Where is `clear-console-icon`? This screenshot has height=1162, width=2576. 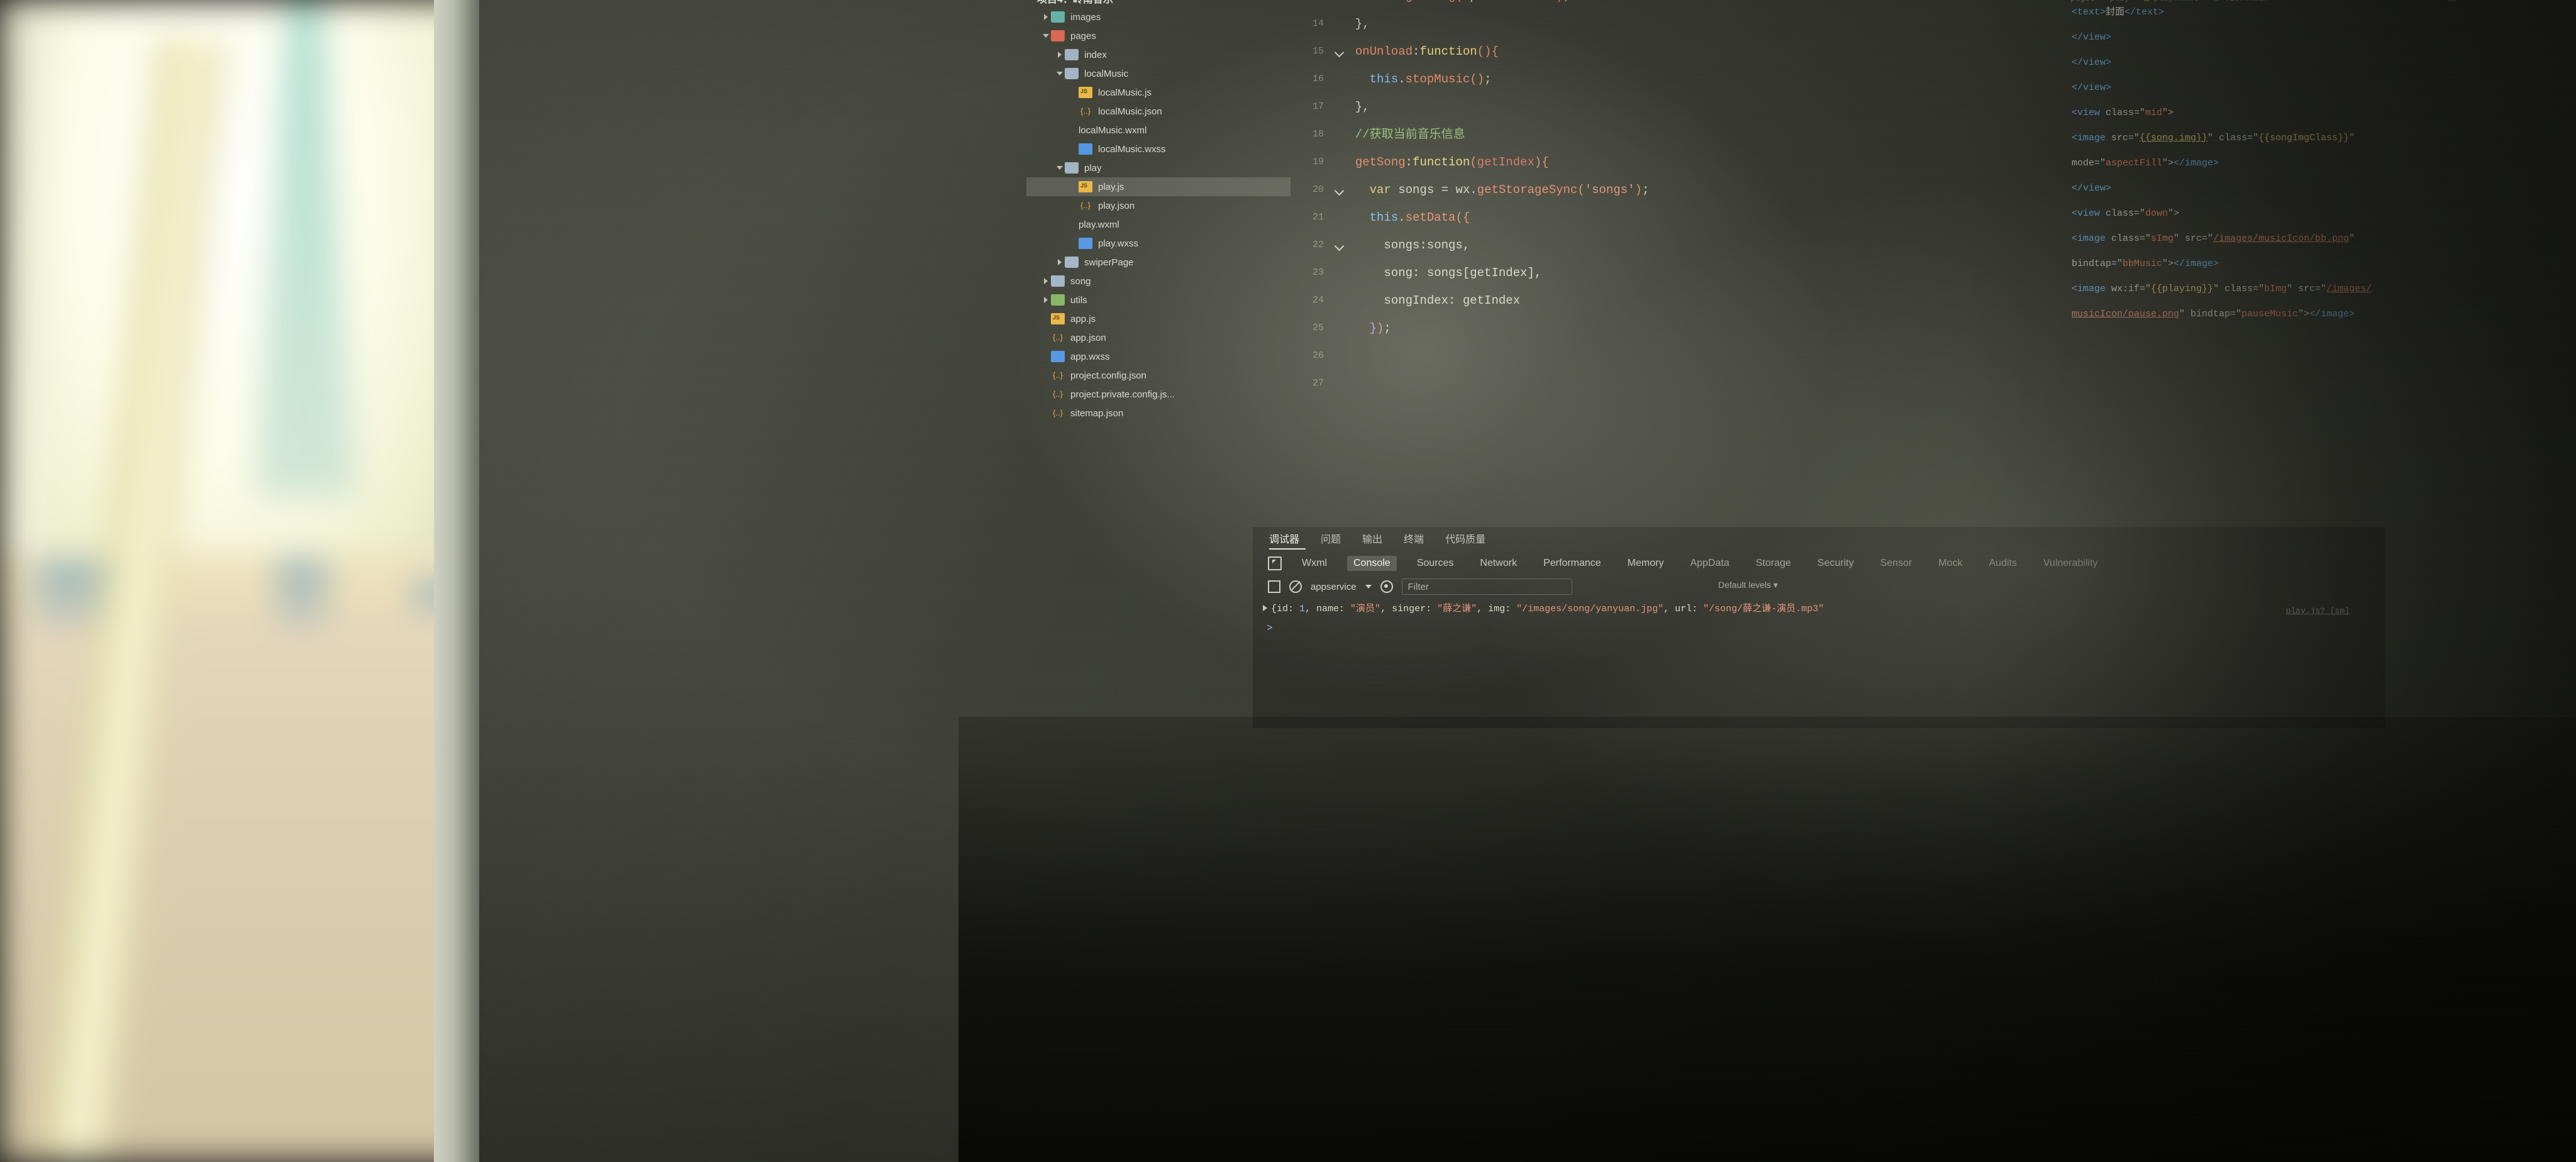 clear-console-icon is located at coordinates (1295, 586).